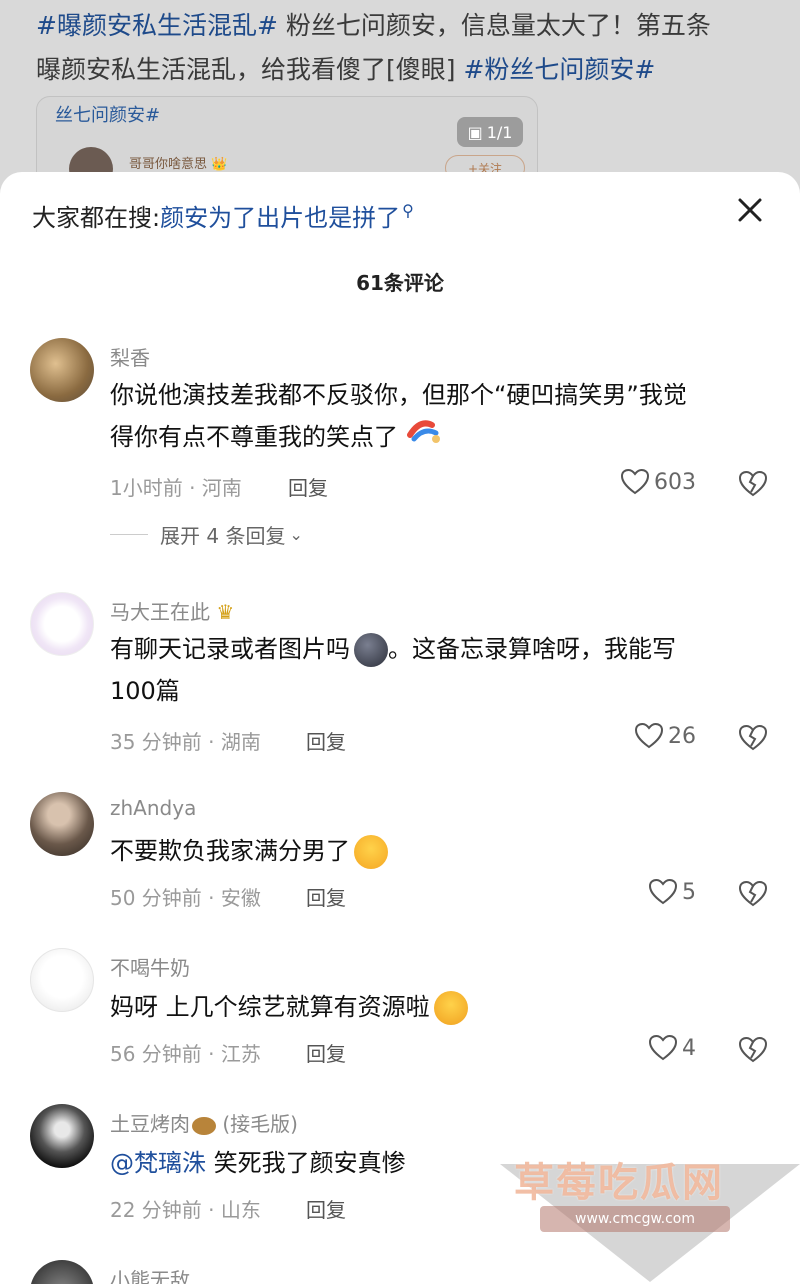  Describe the element at coordinates (254, 437) in the screenshot. I see `comment-text-line: 得你有点不尊重我的笑点了` at that location.